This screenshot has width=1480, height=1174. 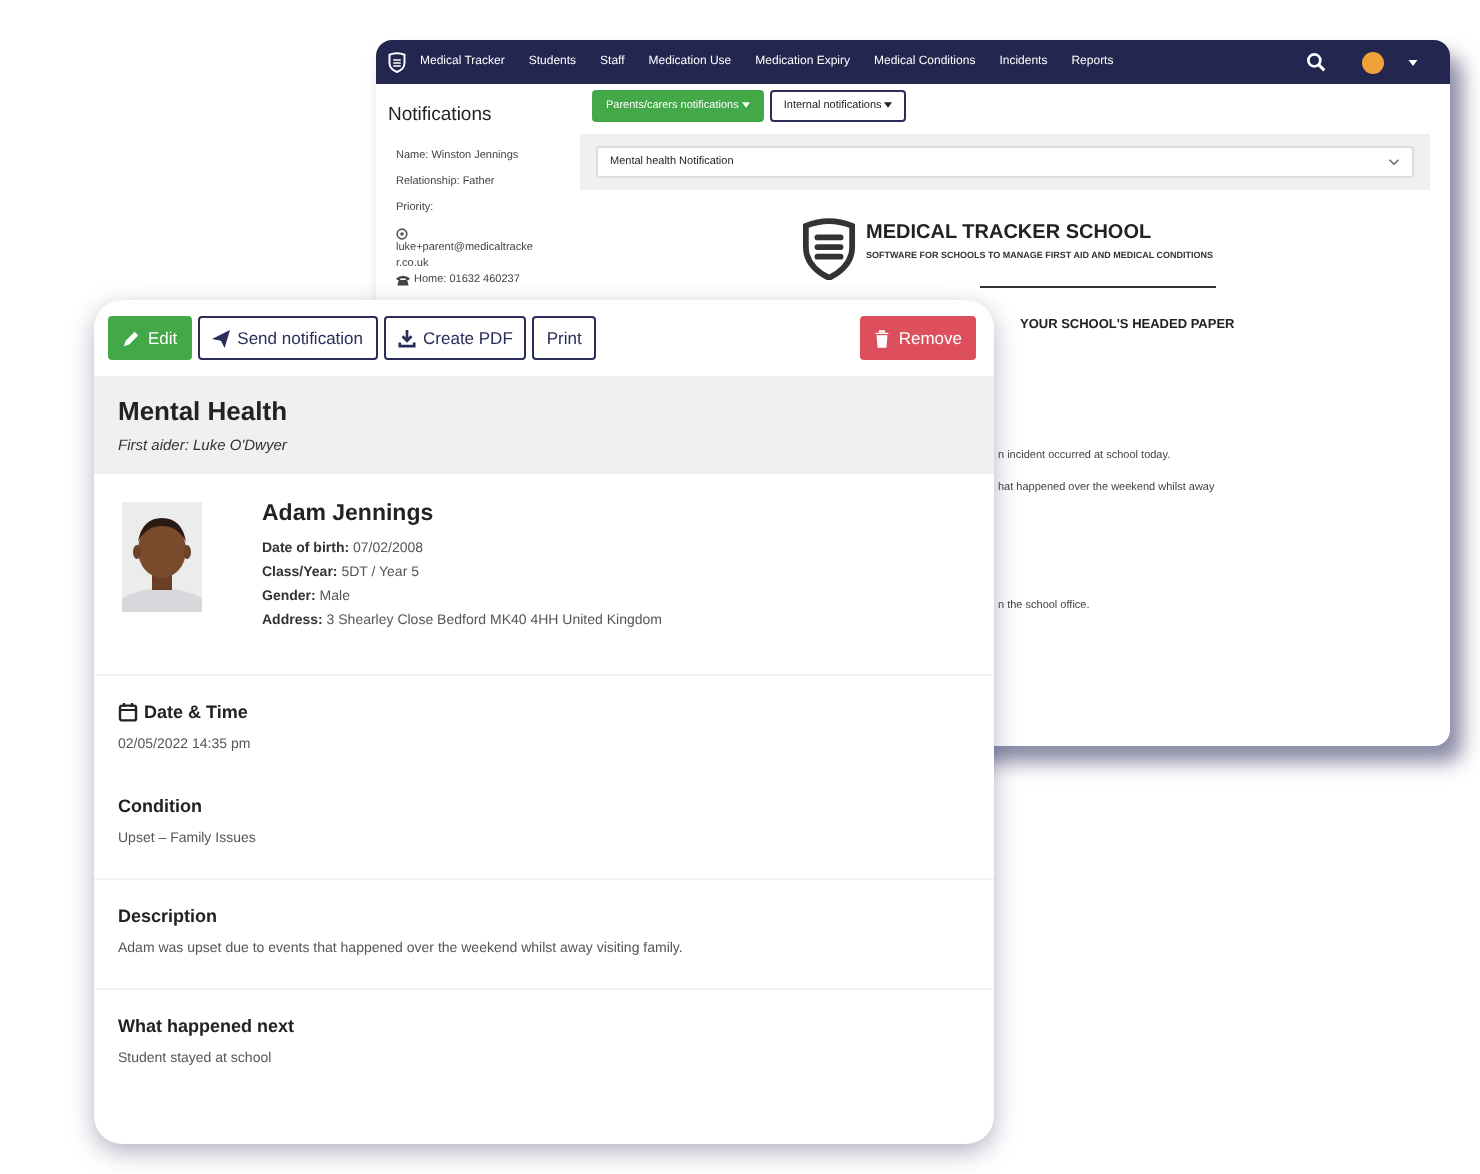 I want to click on shield-icon, so click(x=397, y=62).